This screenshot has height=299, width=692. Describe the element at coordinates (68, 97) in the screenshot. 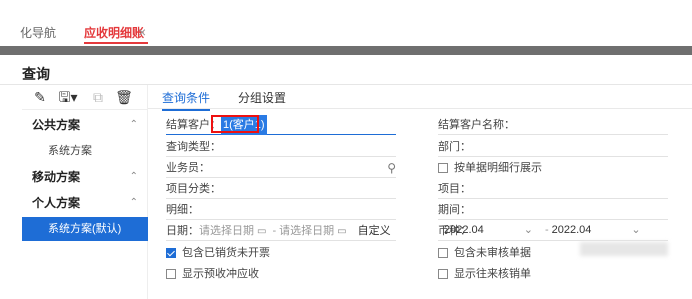

I see `save-icon: 🖫▾` at that location.